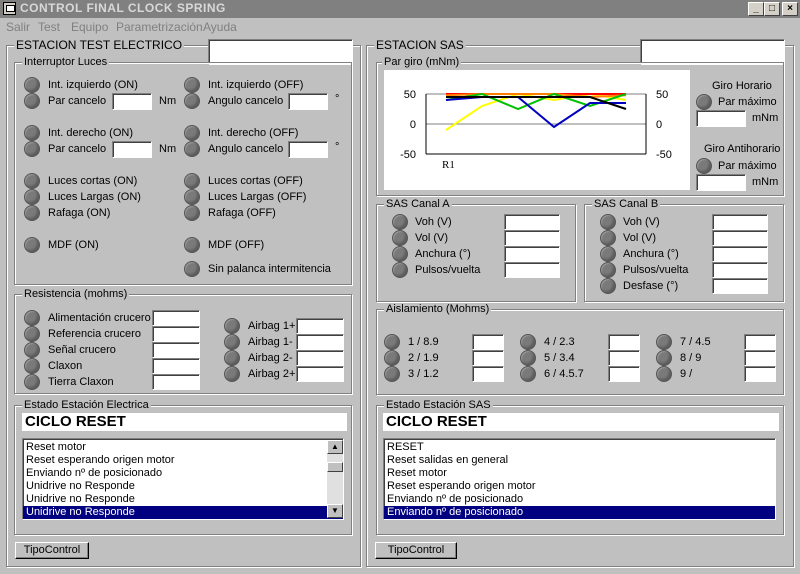 The height and width of the screenshot is (574, 800). What do you see at coordinates (320, 326) in the screenshot?
I see `airbag-1p-input` at bounding box center [320, 326].